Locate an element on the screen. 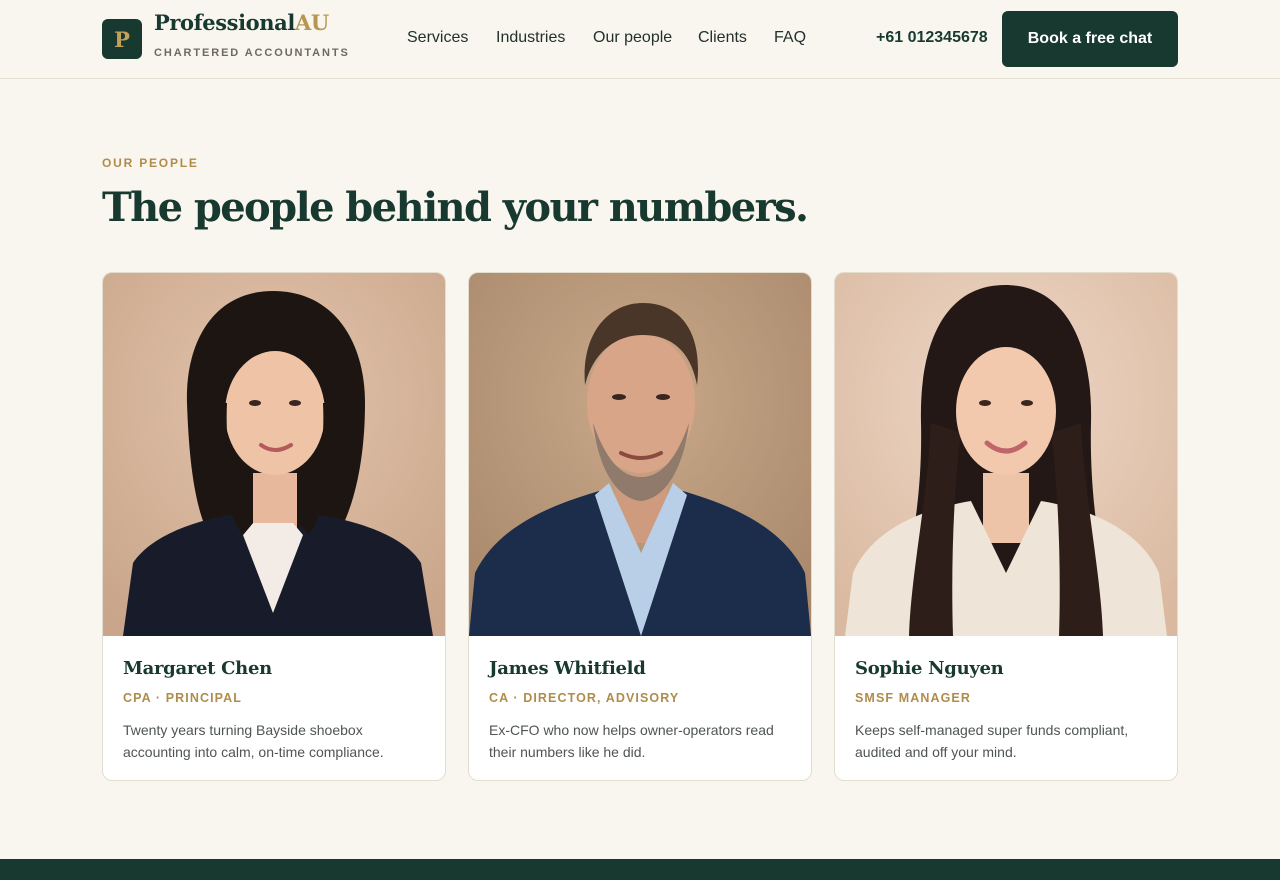  nav-link-faq: FAQ is located at coordinates (790, 38).